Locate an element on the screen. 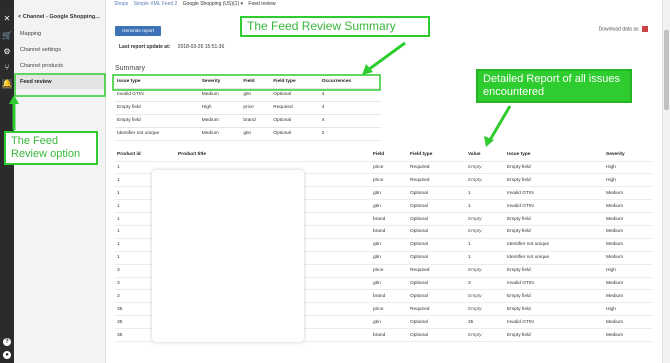 Image resolution: width=670 pixels, height=363 pixels. sidebar-item-channel-settings: Channel settings is located at coordinates (60, 50).